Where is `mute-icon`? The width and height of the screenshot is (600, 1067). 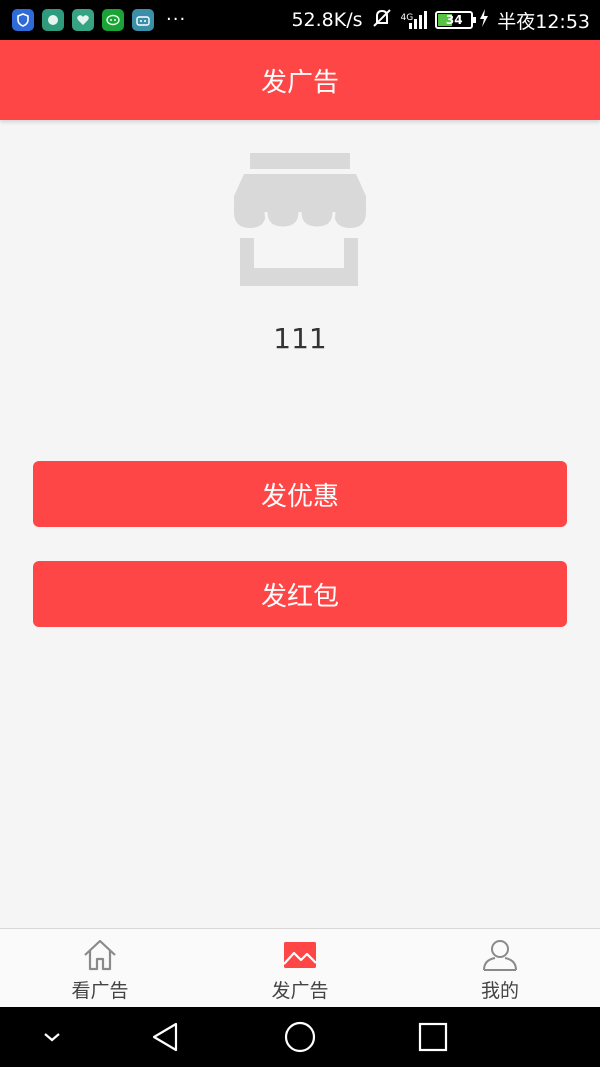 mute-icon is located at coordinates (382, 20).